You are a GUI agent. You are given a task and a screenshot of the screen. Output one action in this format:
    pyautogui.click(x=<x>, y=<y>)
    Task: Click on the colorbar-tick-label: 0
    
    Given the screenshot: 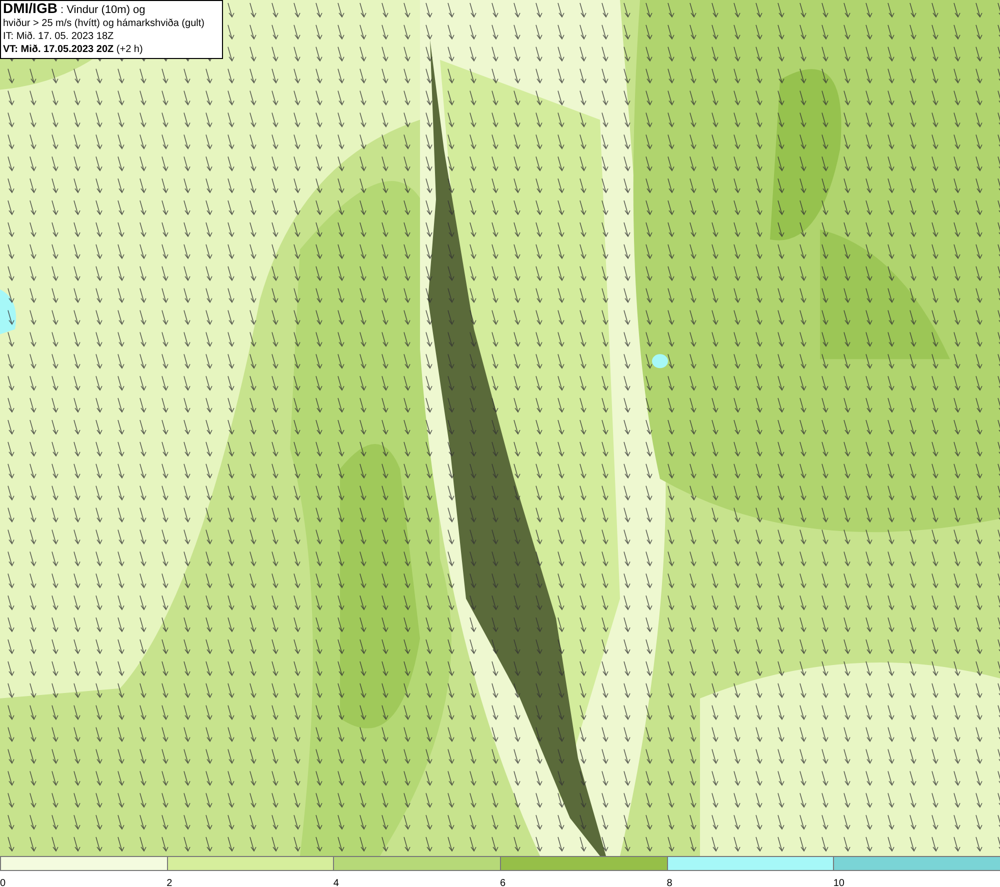 What is the action you would take?
    pyautogui.click(x=3, y=882)
    